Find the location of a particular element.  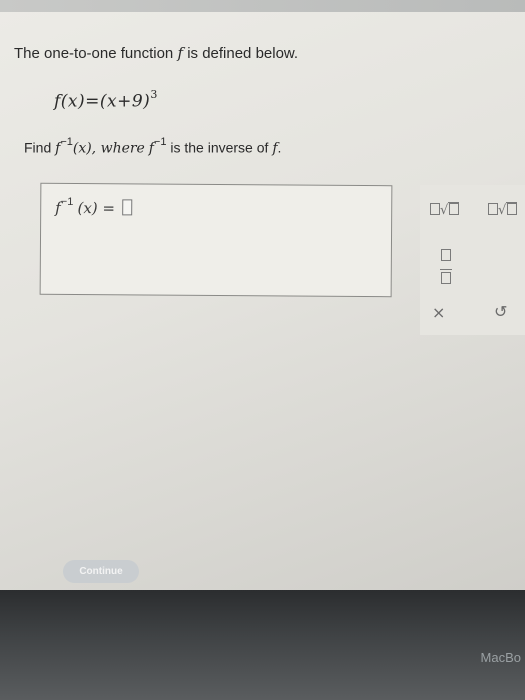

index-placeholder-icon is located at coordinates (493, 209).